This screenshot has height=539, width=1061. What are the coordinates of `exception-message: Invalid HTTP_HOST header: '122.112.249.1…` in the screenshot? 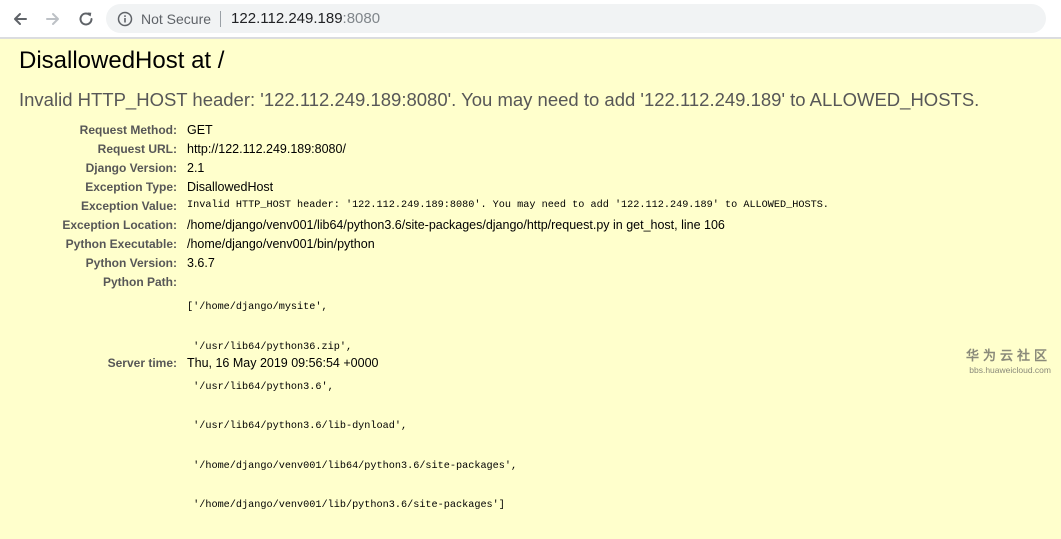 It's located at (499, 99).